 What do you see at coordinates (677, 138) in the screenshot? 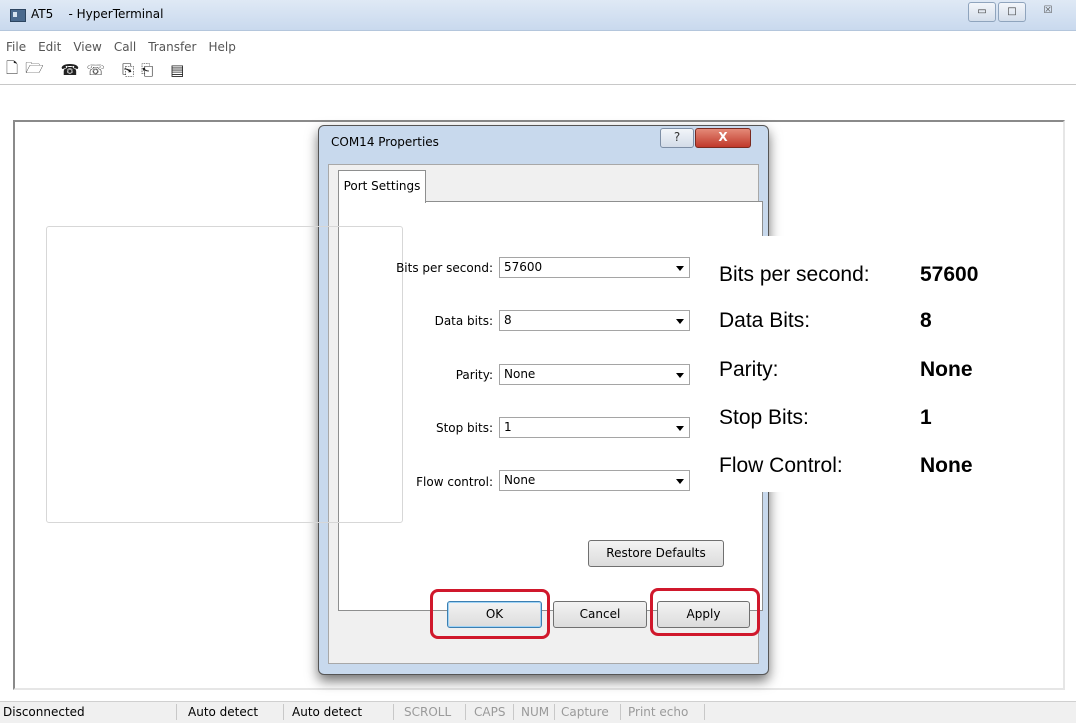
I see `help-button: ?` at bounding box center [677, 138].